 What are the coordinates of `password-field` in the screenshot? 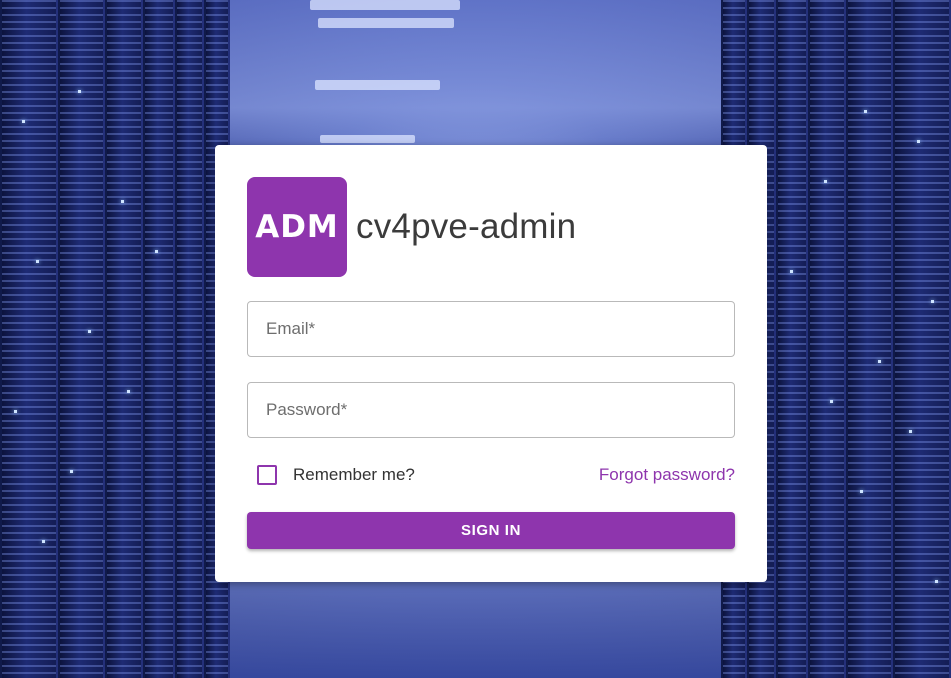 It's located at (491, 410).